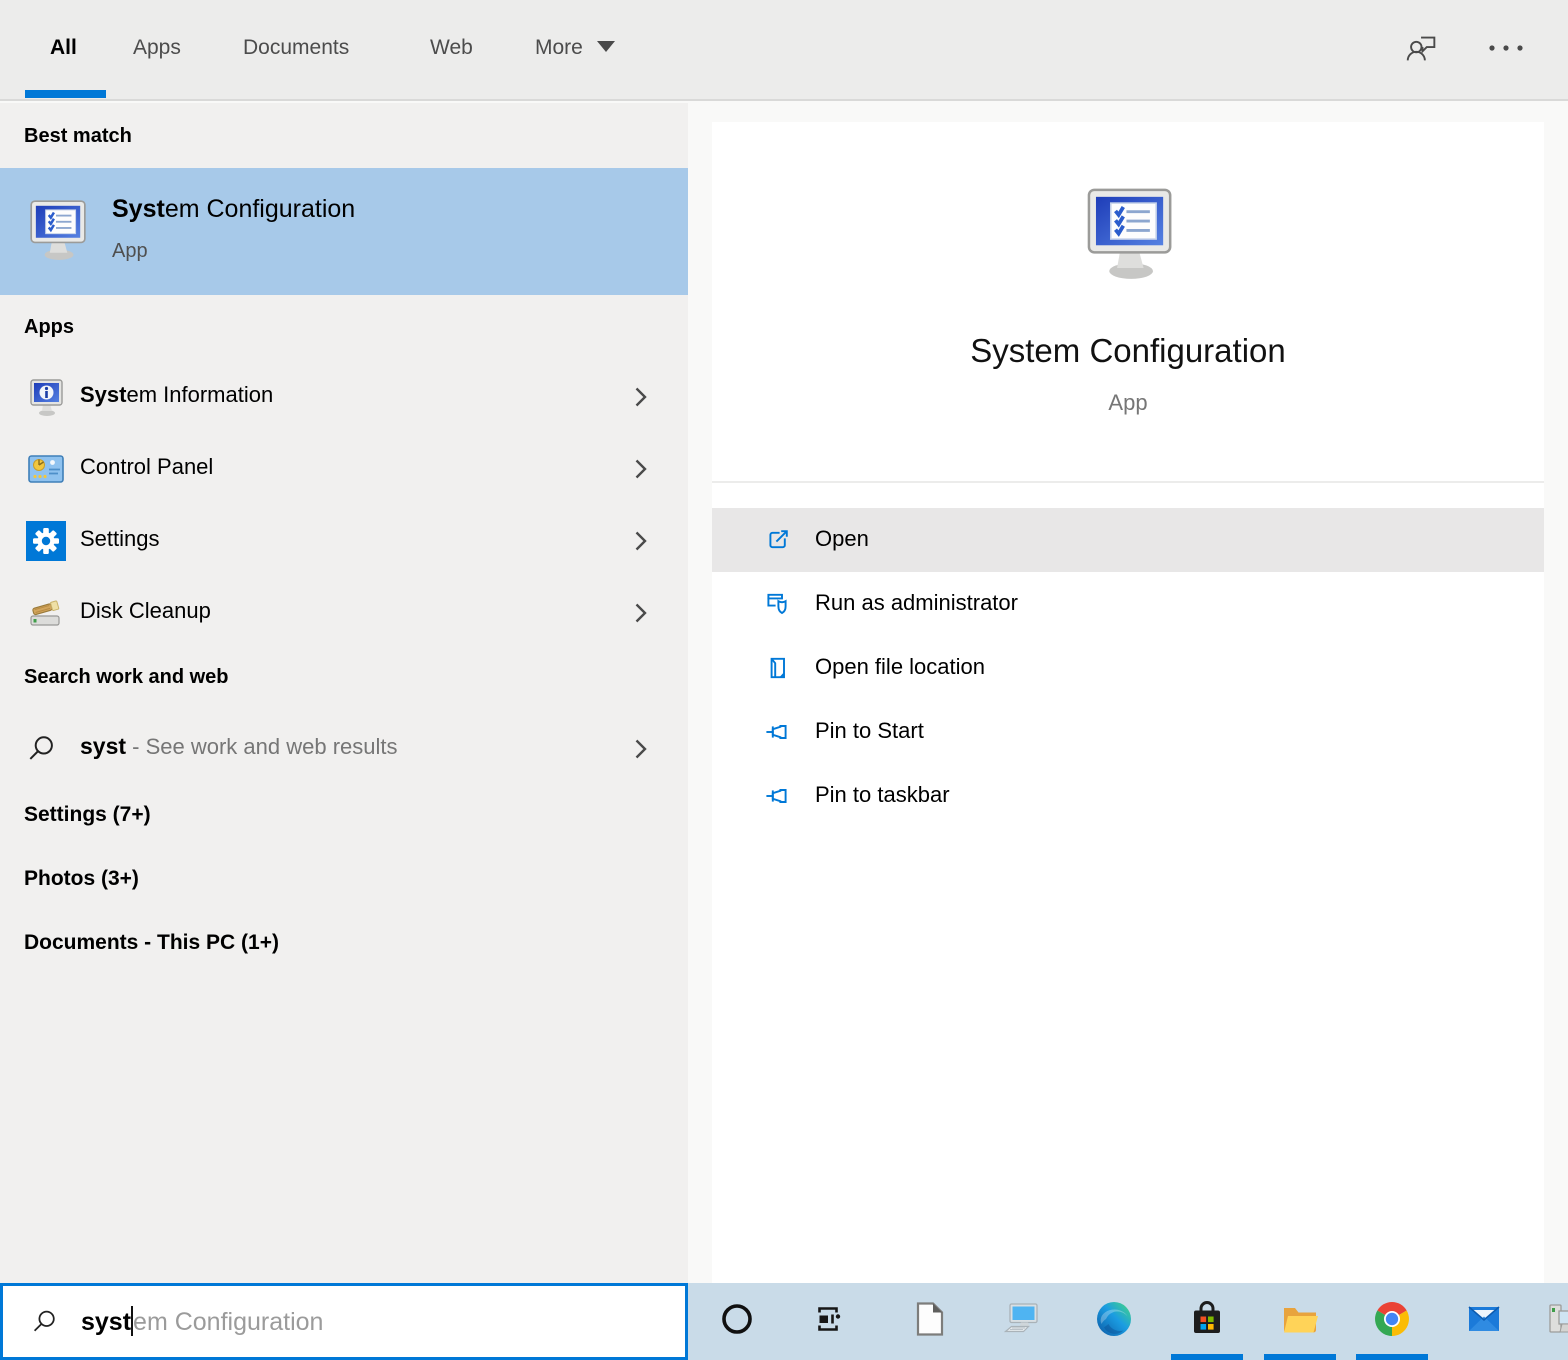  What do you see at coordinates (1128, 732) in the screenshot?
I see `action-pin-to-start: Pin to Start` at bounding box center [1128, 732].